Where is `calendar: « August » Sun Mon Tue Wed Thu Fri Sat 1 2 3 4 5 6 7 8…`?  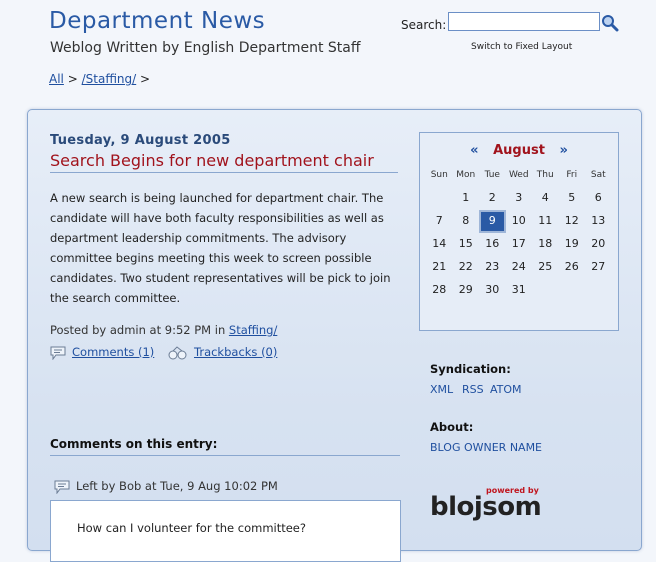
calendar: « August » Sun Mon Tue Wed Thu Fri Sat 1 2 3 4 5 6 7 8… is located at coordinates (519, 231).